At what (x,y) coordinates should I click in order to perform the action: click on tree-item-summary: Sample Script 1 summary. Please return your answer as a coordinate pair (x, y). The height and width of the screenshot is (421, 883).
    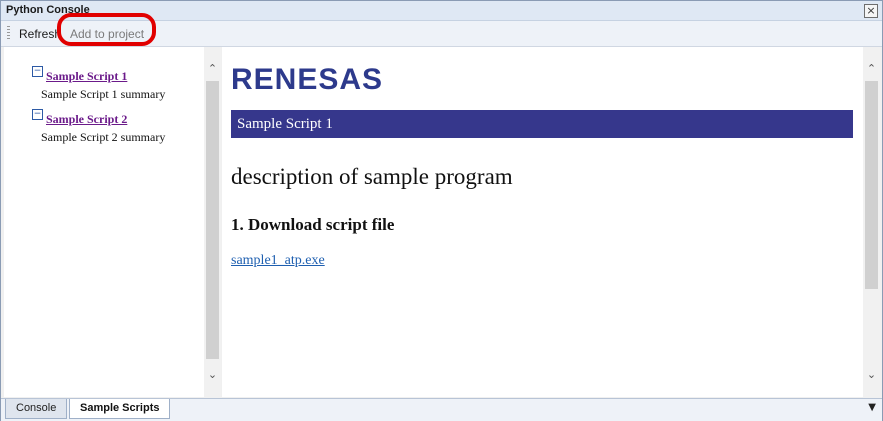
    Looking at the image, I should click on (103, 94).